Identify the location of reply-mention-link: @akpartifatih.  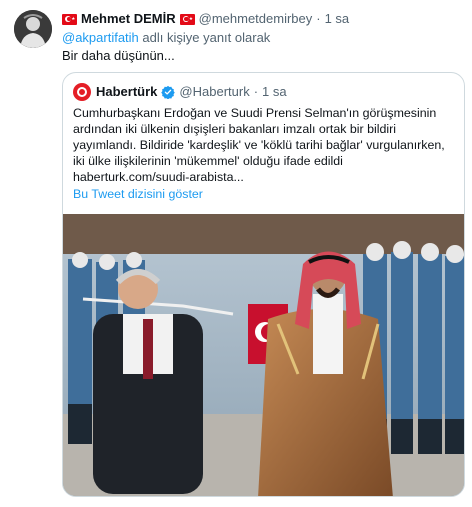
(100, 37).